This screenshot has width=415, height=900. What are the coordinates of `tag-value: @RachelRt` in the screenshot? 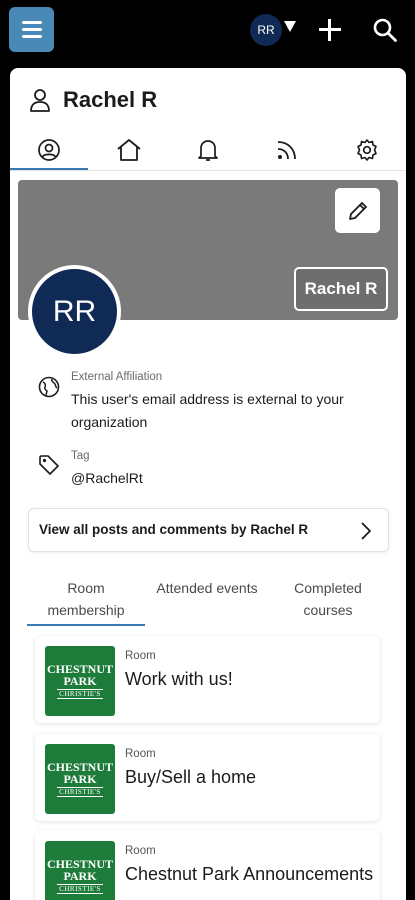 It's located at (107, 478).